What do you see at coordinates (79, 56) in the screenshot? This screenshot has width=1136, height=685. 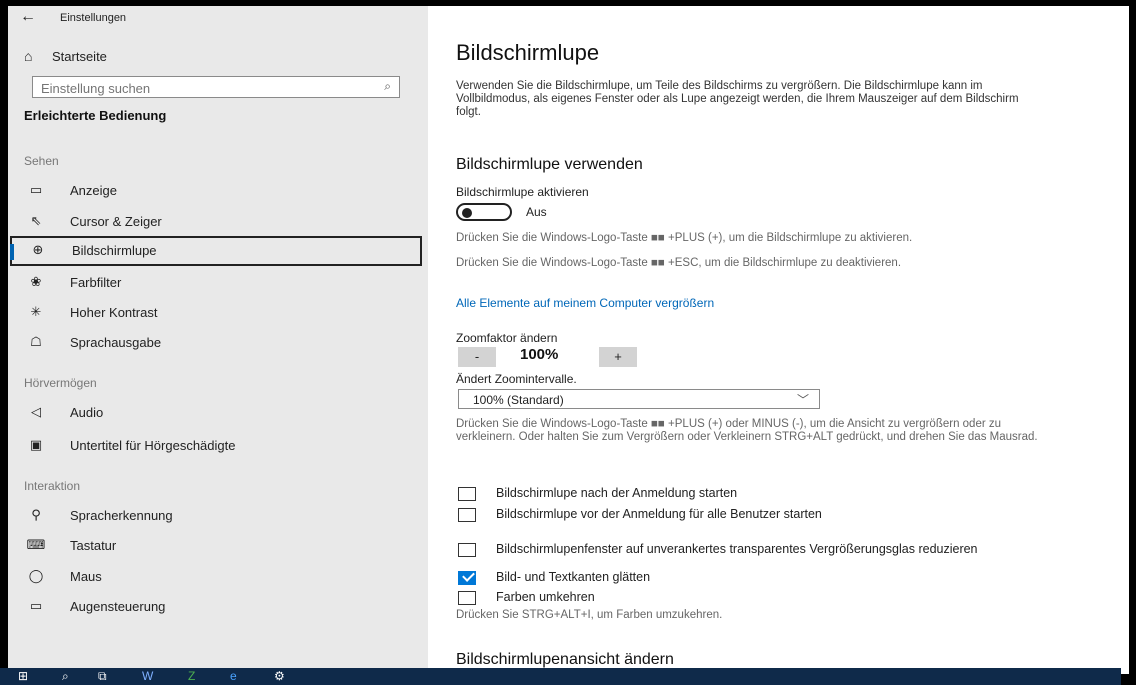 I see `home-label: Startseite` at bounding box center [79, 56].